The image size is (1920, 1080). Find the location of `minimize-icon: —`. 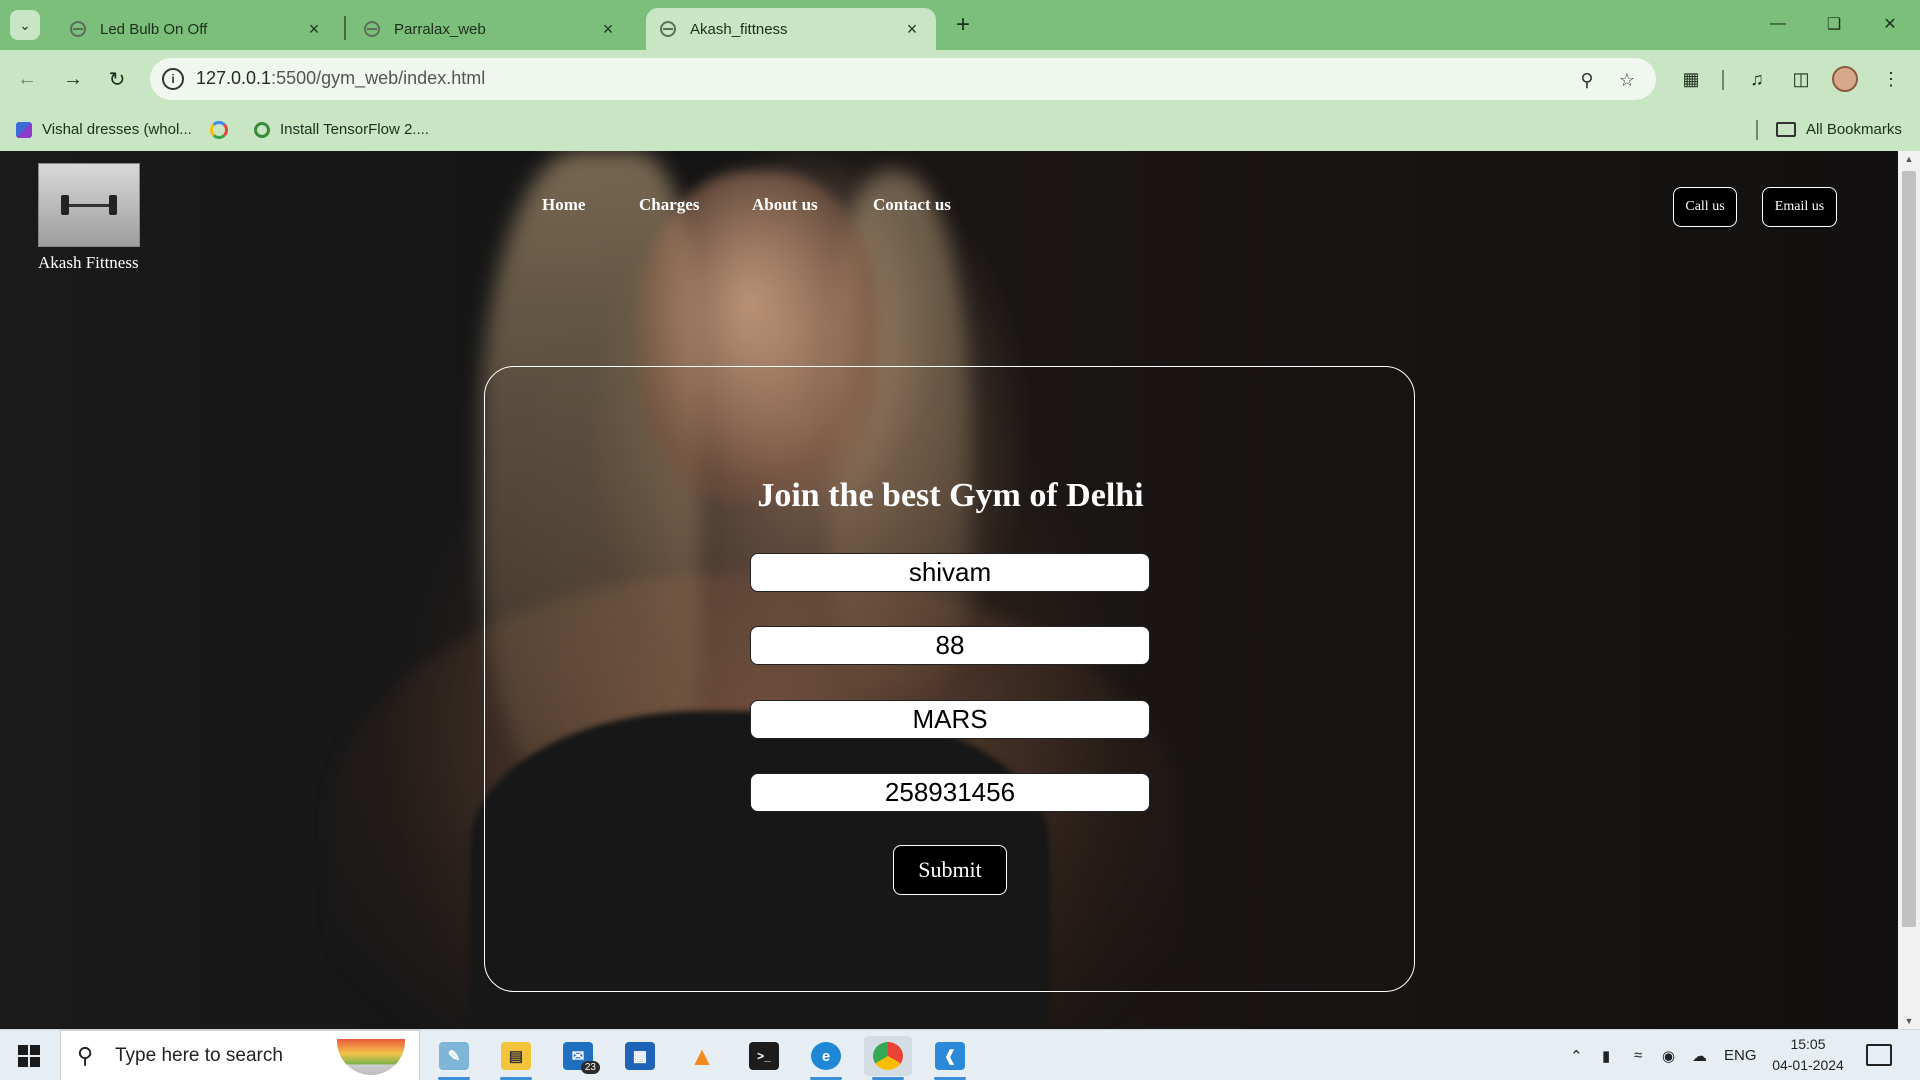

minimize-icon: — is located at coordinates (1778, 23).